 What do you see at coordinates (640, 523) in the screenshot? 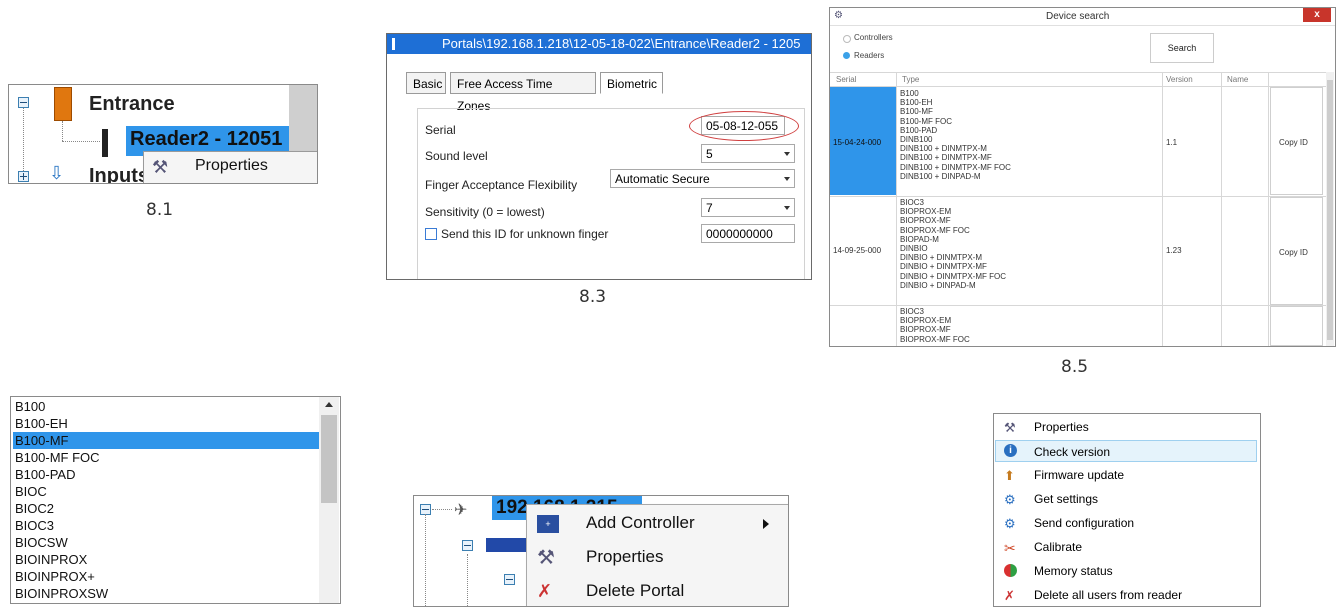
I see `menu-item-add-controller: Add Controller` at bounding box center [640, 523].